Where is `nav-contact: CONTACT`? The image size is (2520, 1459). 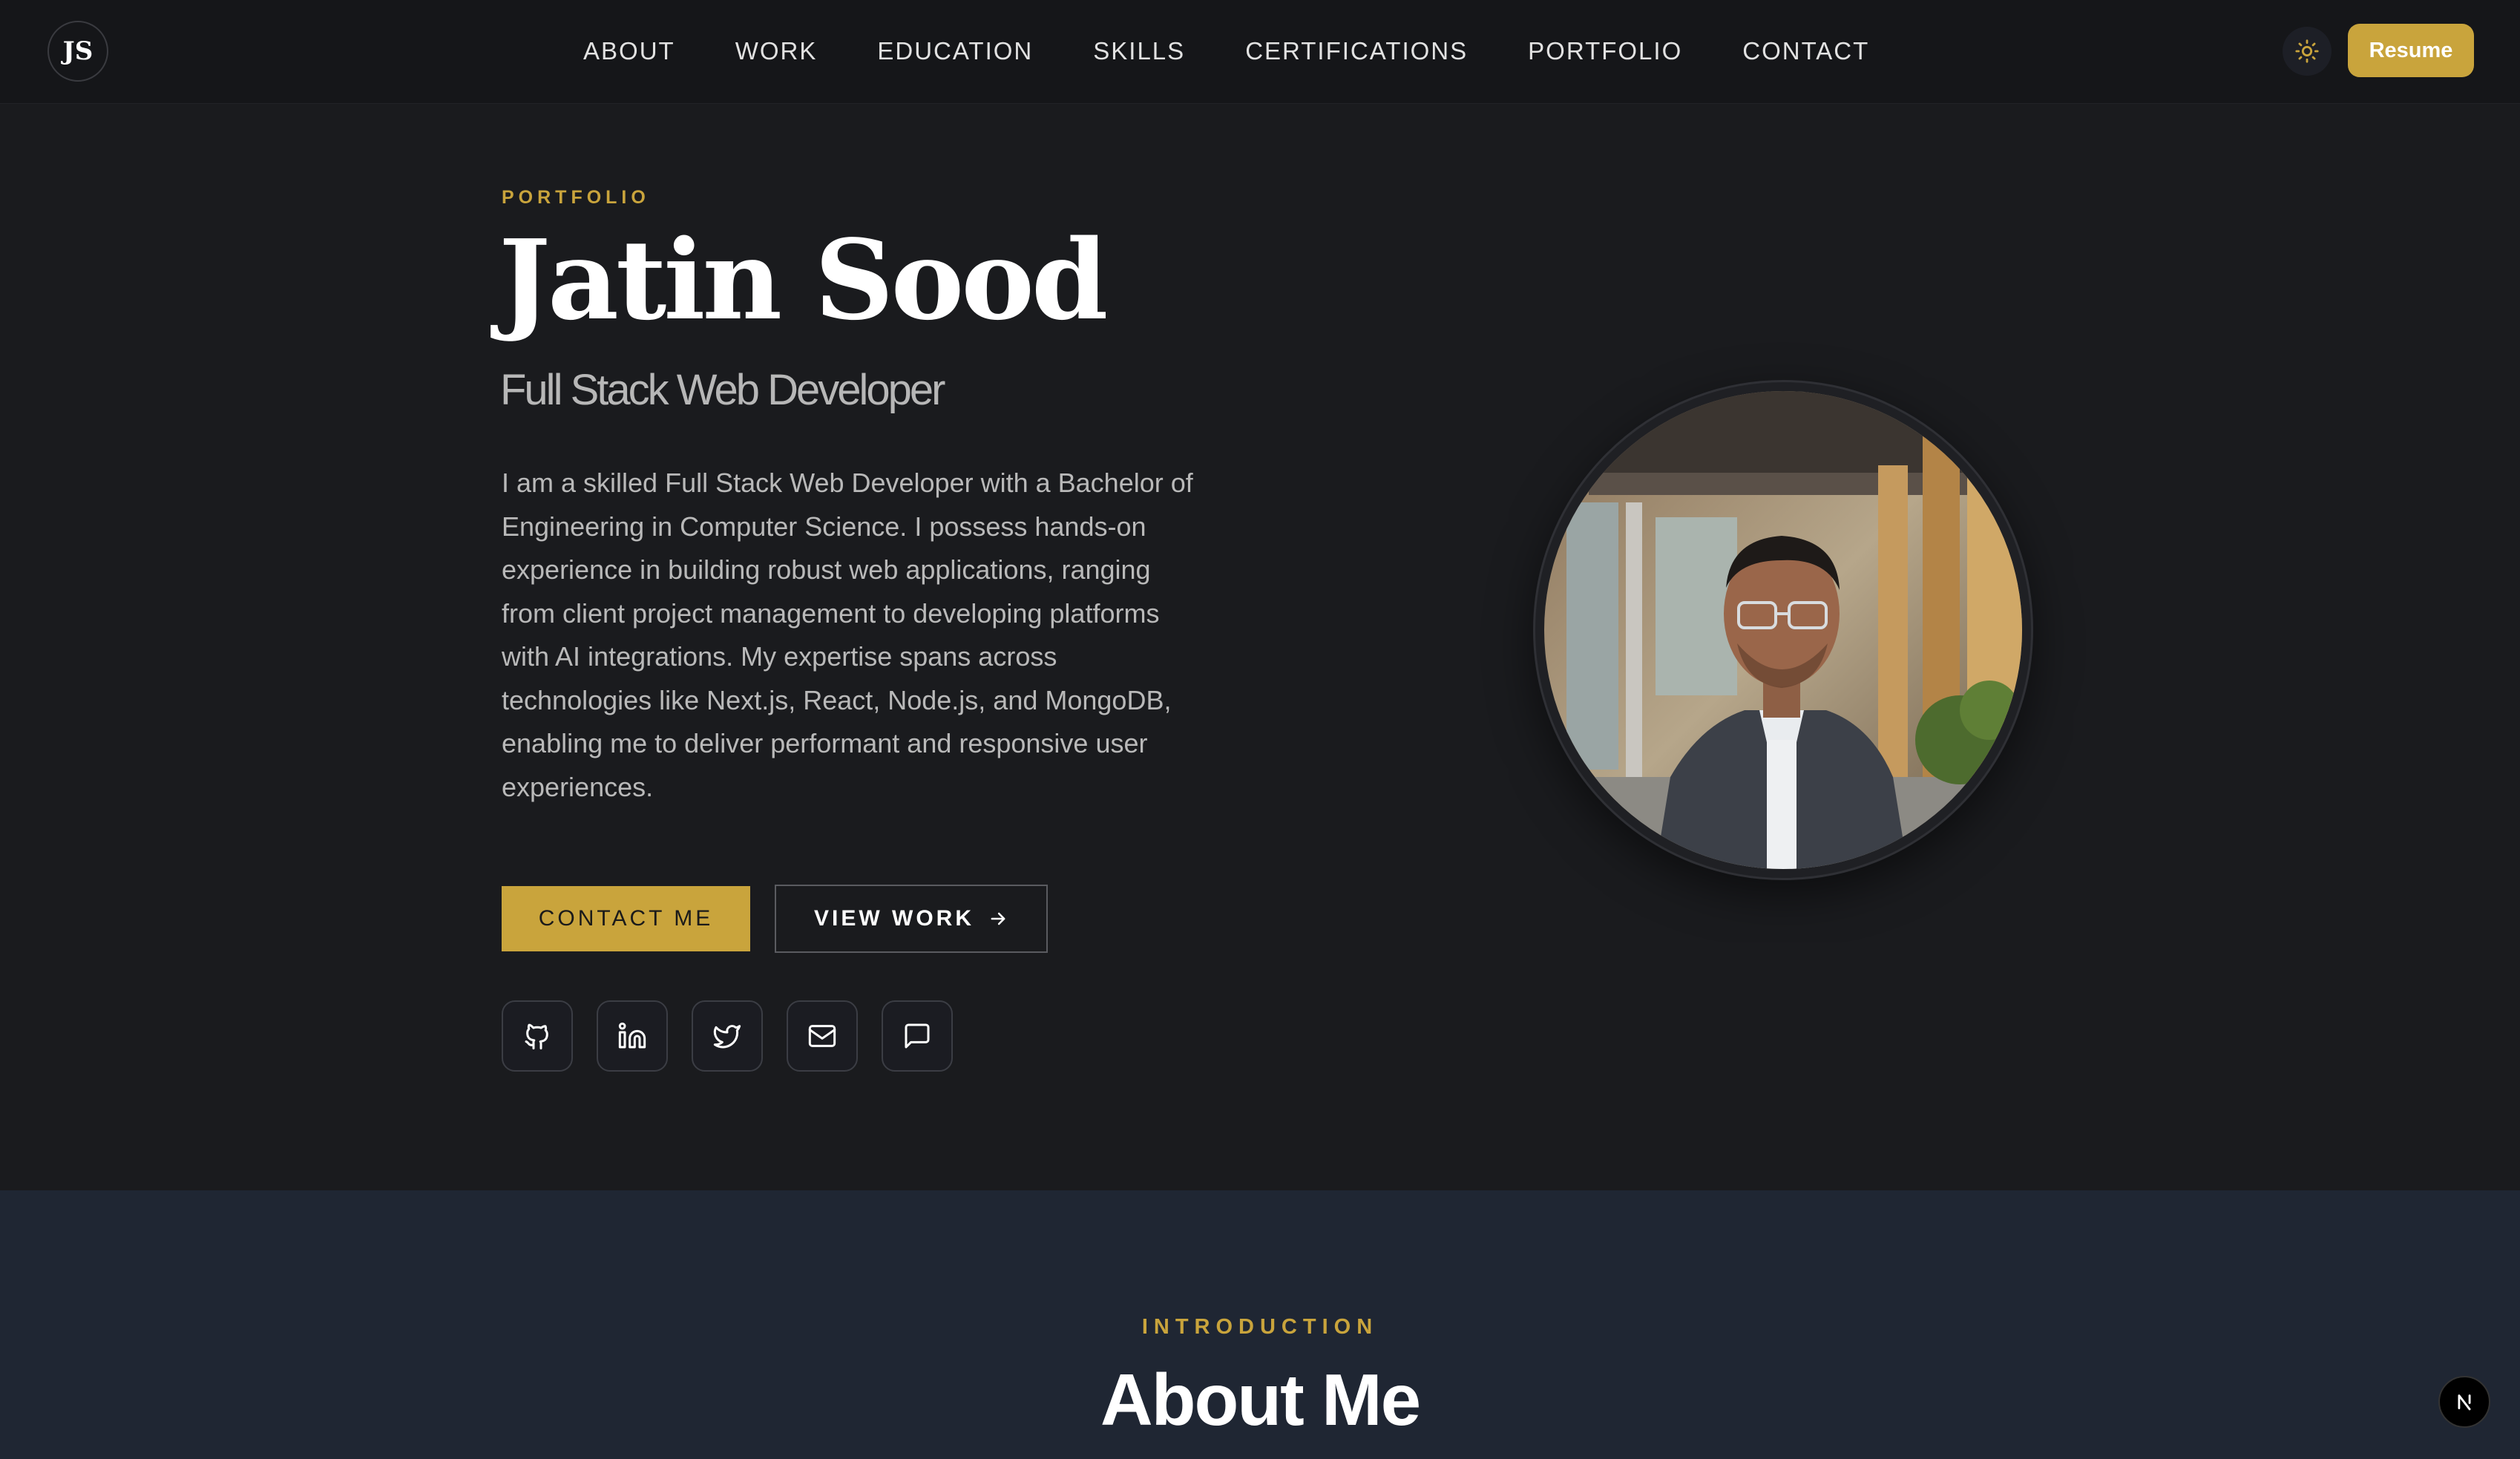 nav-contact: CONTACT is located at coordinates (1806, 51).